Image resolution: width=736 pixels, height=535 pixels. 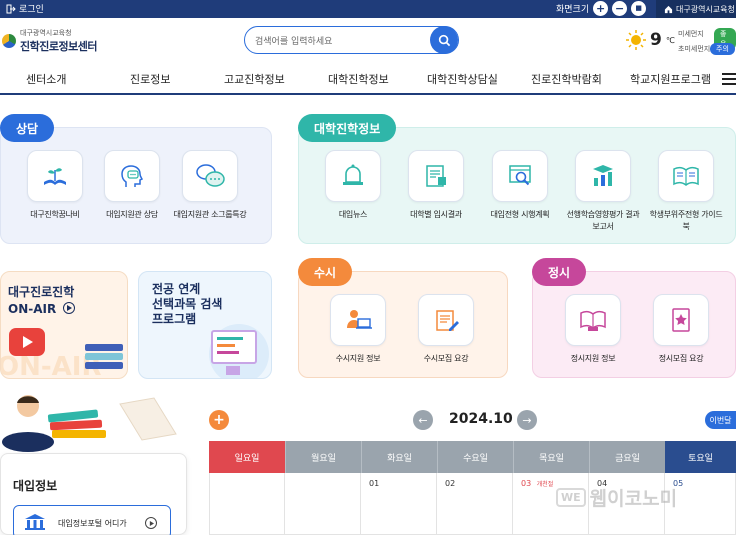 What do you see at coordinates (359, 319) in the screenshot?
I see `person-laptop-icon` at bounding box center [359, 319].